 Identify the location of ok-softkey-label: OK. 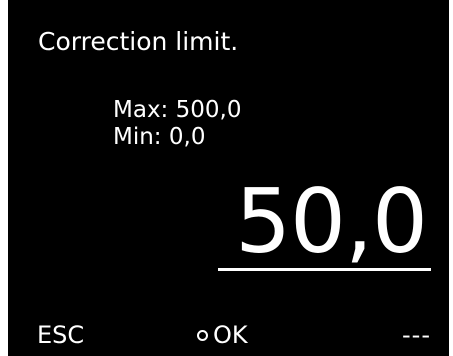
(230, 335).